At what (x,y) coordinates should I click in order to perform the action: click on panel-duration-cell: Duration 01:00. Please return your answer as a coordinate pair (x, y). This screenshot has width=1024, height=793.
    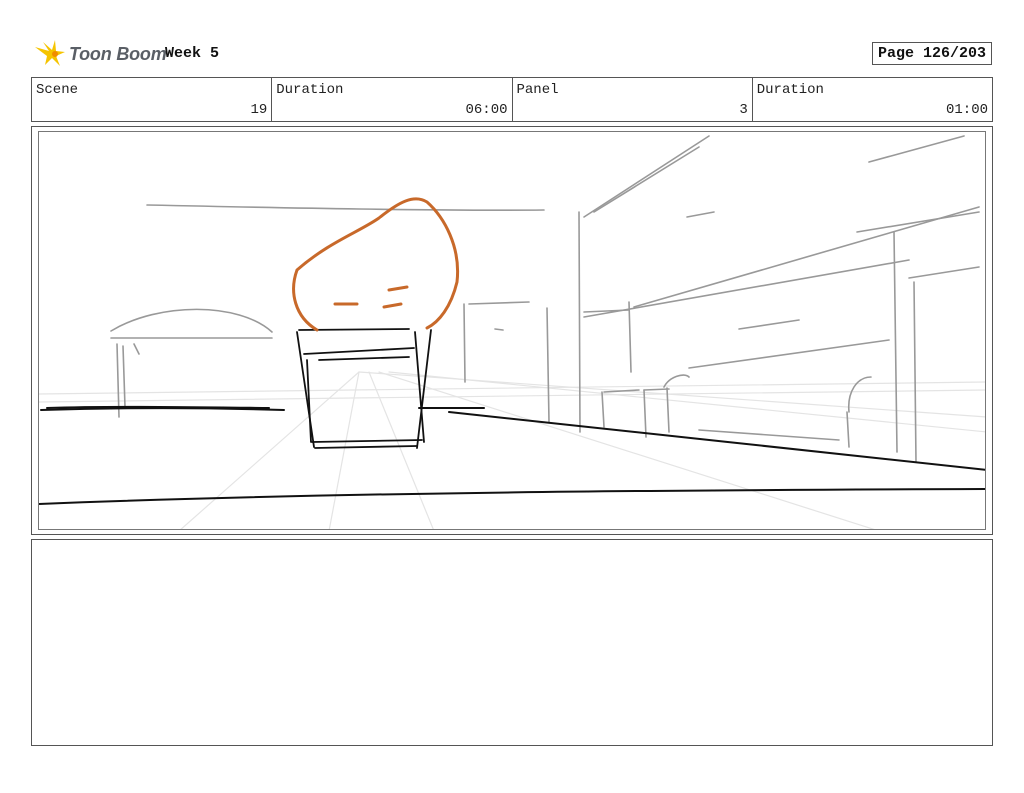
    Looking at the image, I should click on (872, 99).